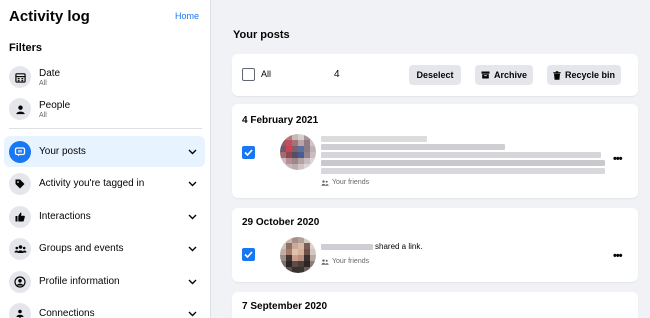 The width and height of the screenshot is (650, 318). What do you see at coordinates (266, 74) in the screenshot?
I see `select-all-label: All` at bounding box center [266, 74].